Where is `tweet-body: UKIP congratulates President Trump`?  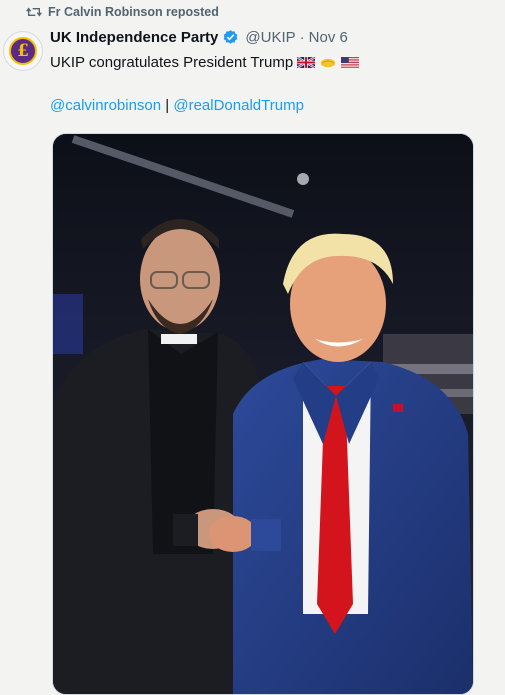
tweet-body: UKIP congratulates President Trump is located at coordinates (205, 62).